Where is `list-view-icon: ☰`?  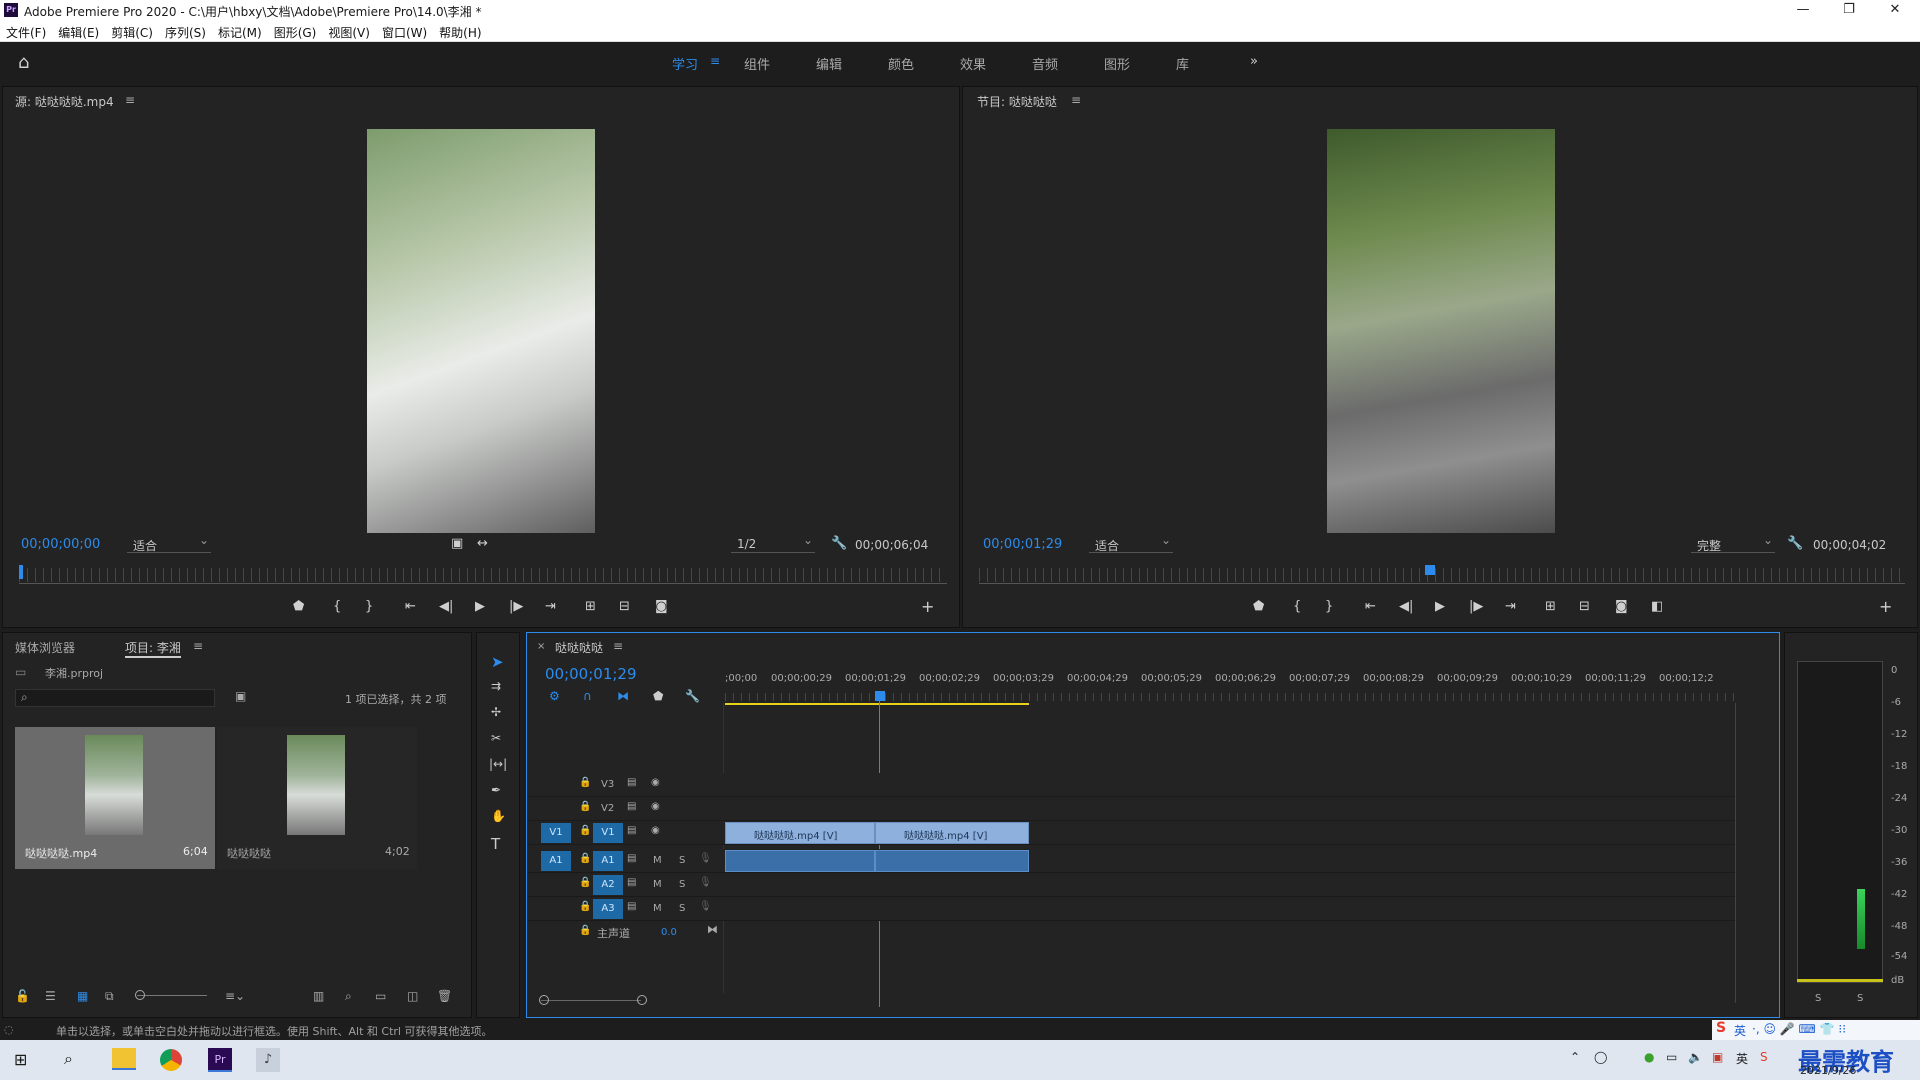
list-view-icon: ☰ is located at coordinates (50, 996).